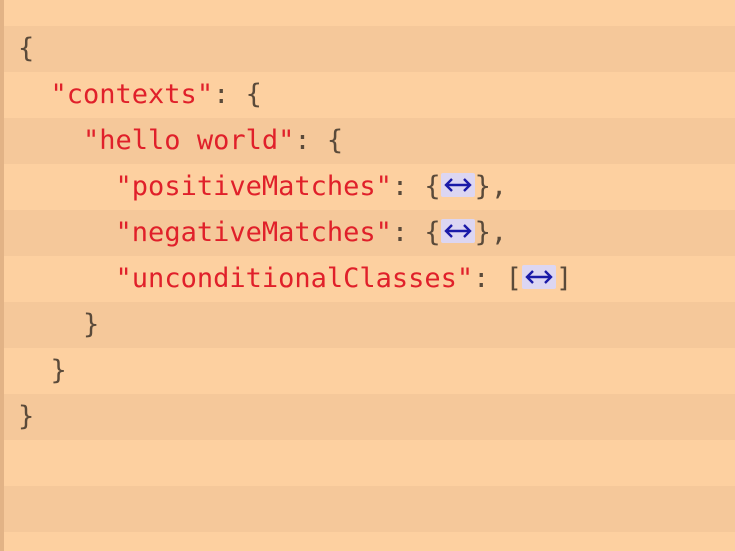 The width and height of the screenshot is (735, 551). I want to click on editor-gutter-border, so click(2, 275).